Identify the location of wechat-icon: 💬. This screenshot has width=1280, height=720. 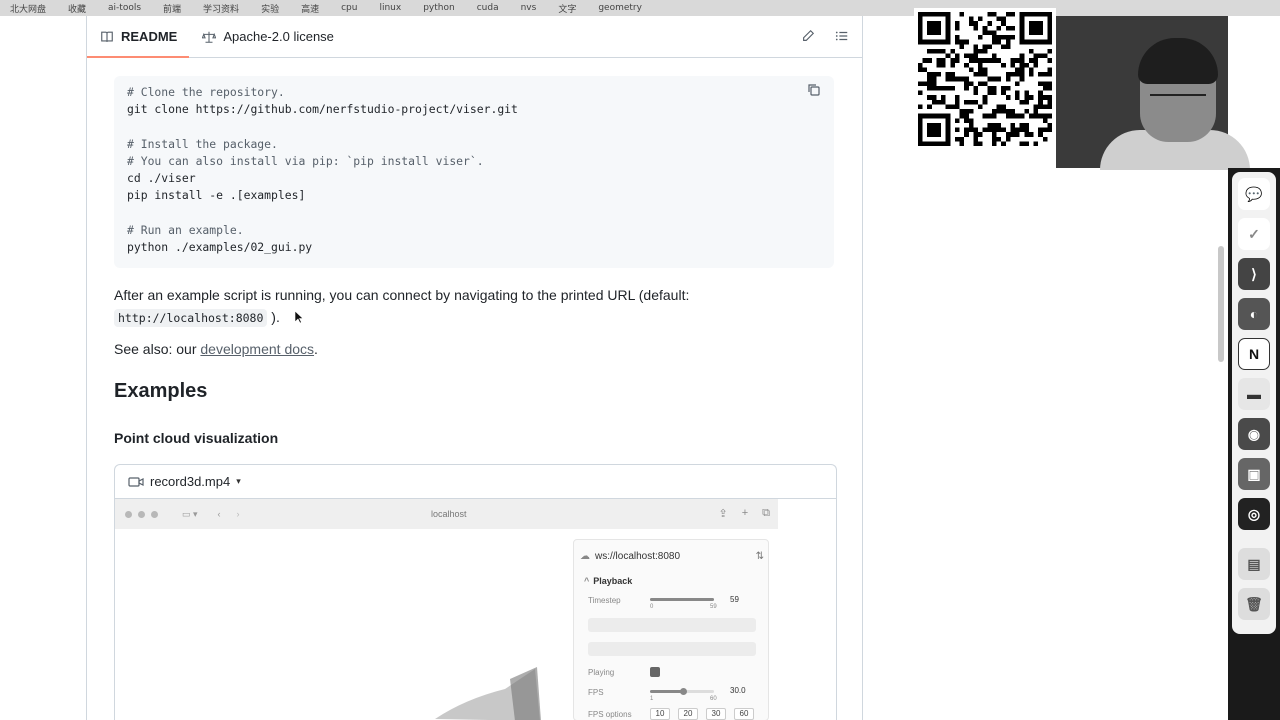
(1254, 194).